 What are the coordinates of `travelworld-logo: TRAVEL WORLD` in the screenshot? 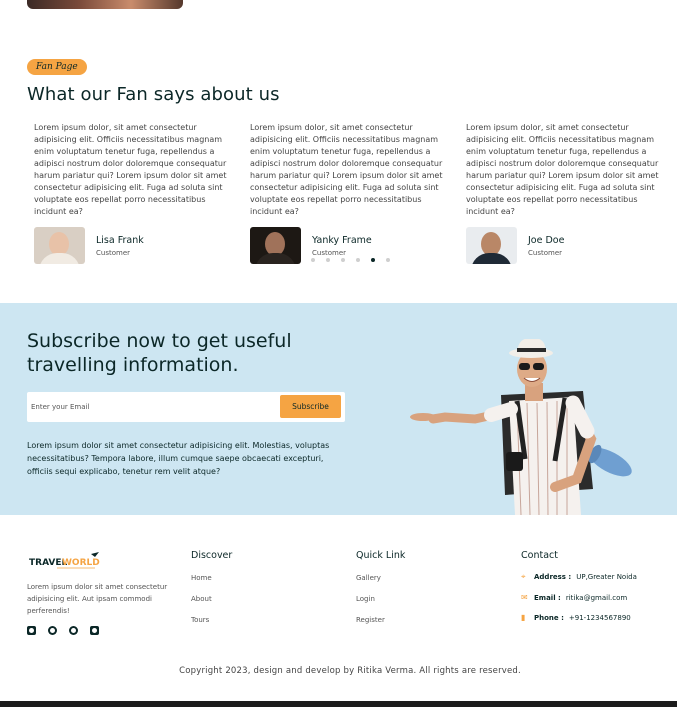 It's located at (64, 561).